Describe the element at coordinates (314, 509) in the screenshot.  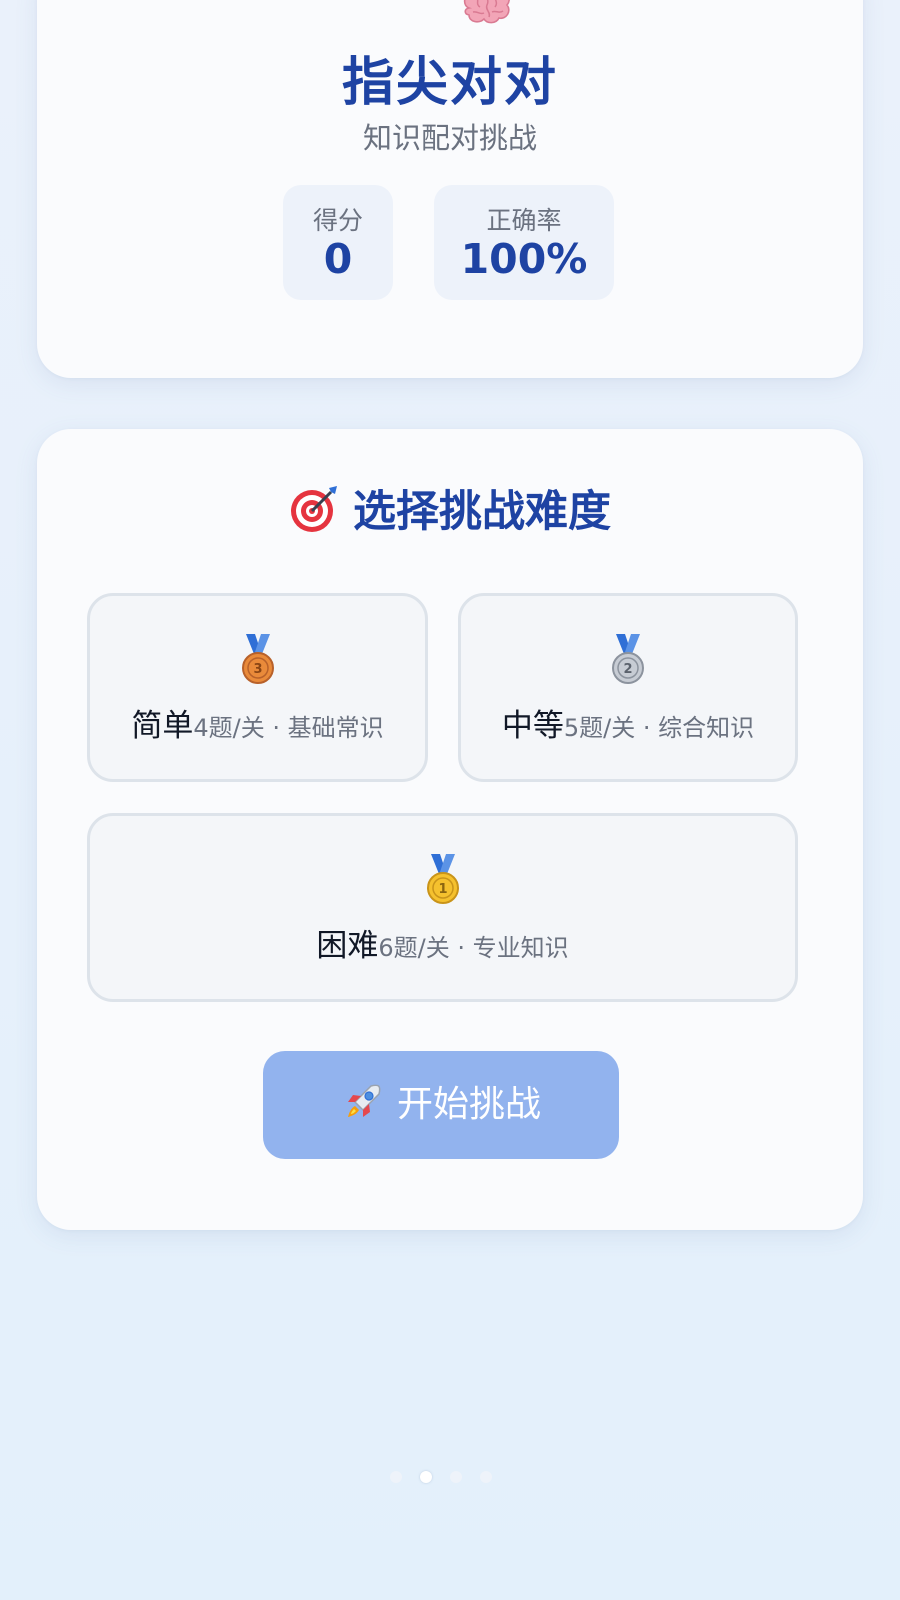
I see `target-icon` at that location.